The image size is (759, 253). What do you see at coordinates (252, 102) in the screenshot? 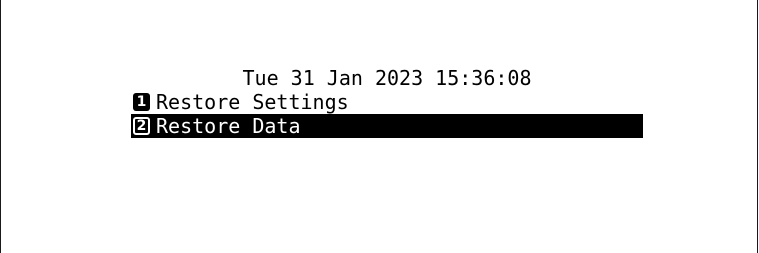
I see `menu-item-label: Restore Settings` at bounding box center [252, 102].